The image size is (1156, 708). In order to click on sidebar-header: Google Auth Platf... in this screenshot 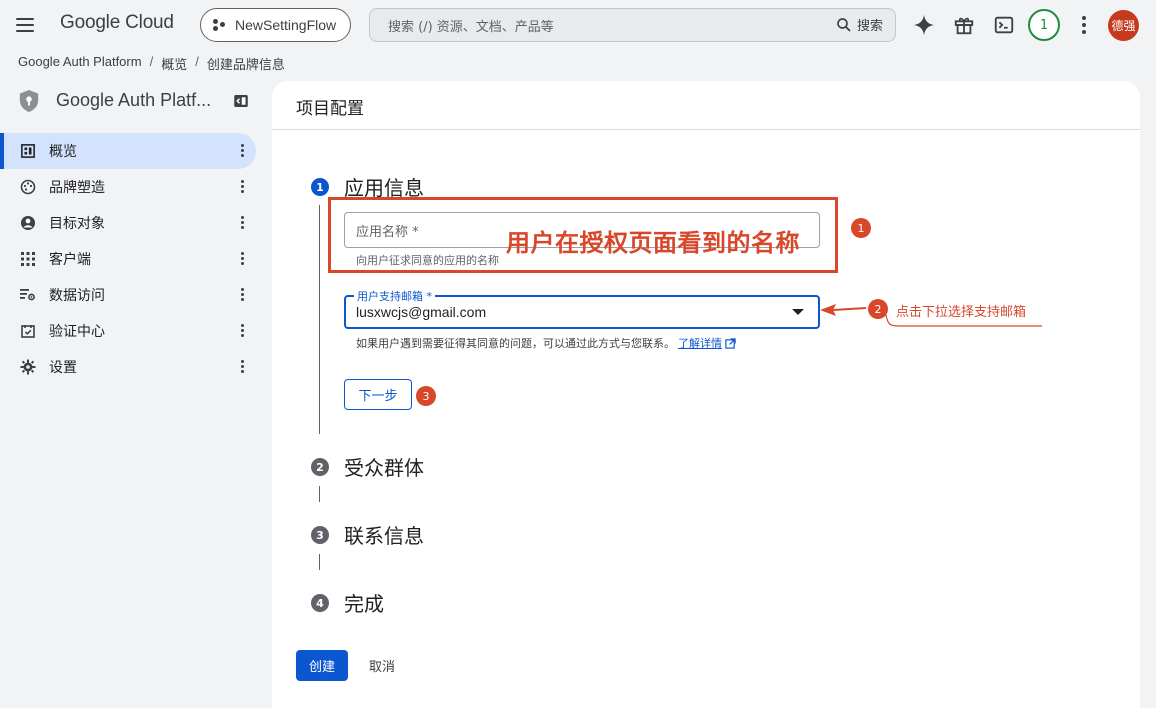, I will do `click(136, 102)`.